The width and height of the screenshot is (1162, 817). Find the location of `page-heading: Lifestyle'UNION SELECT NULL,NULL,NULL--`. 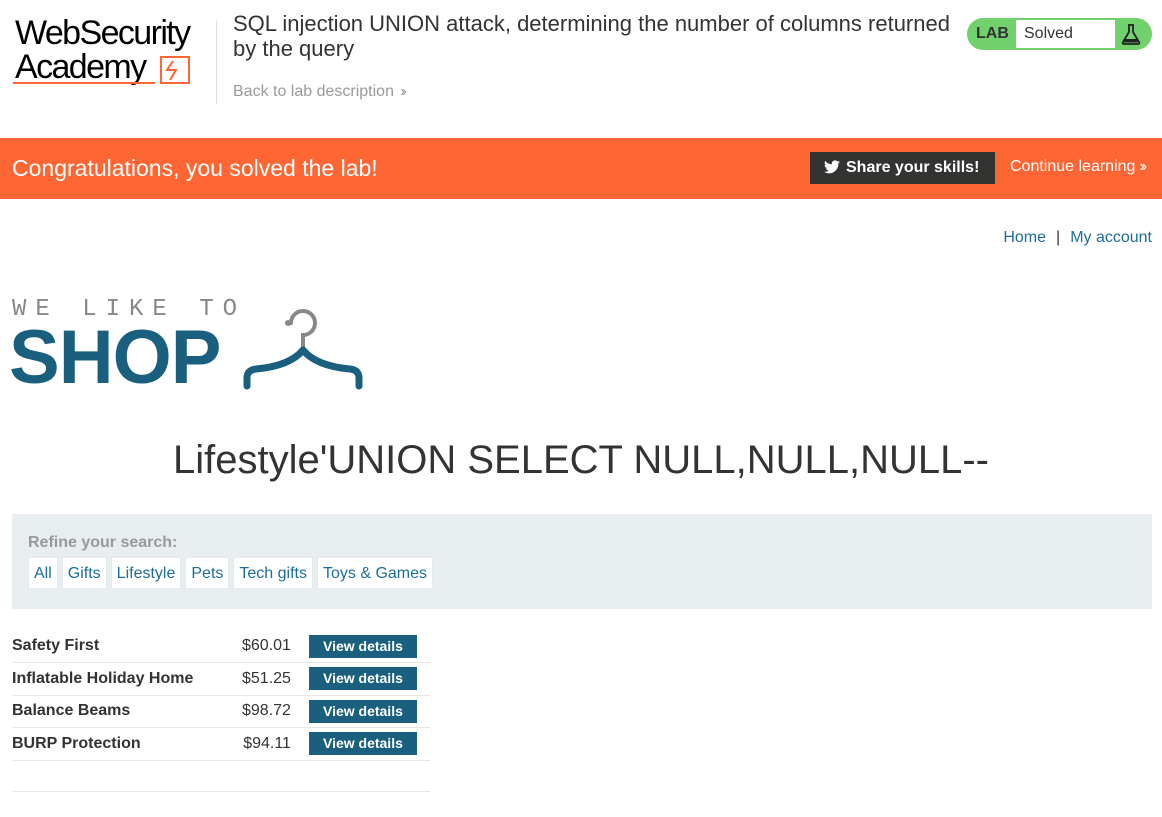

page-heading: Lifestyle'UNION SELECT NULL,NULL,NULL-- is located at coordinates (581, 460).